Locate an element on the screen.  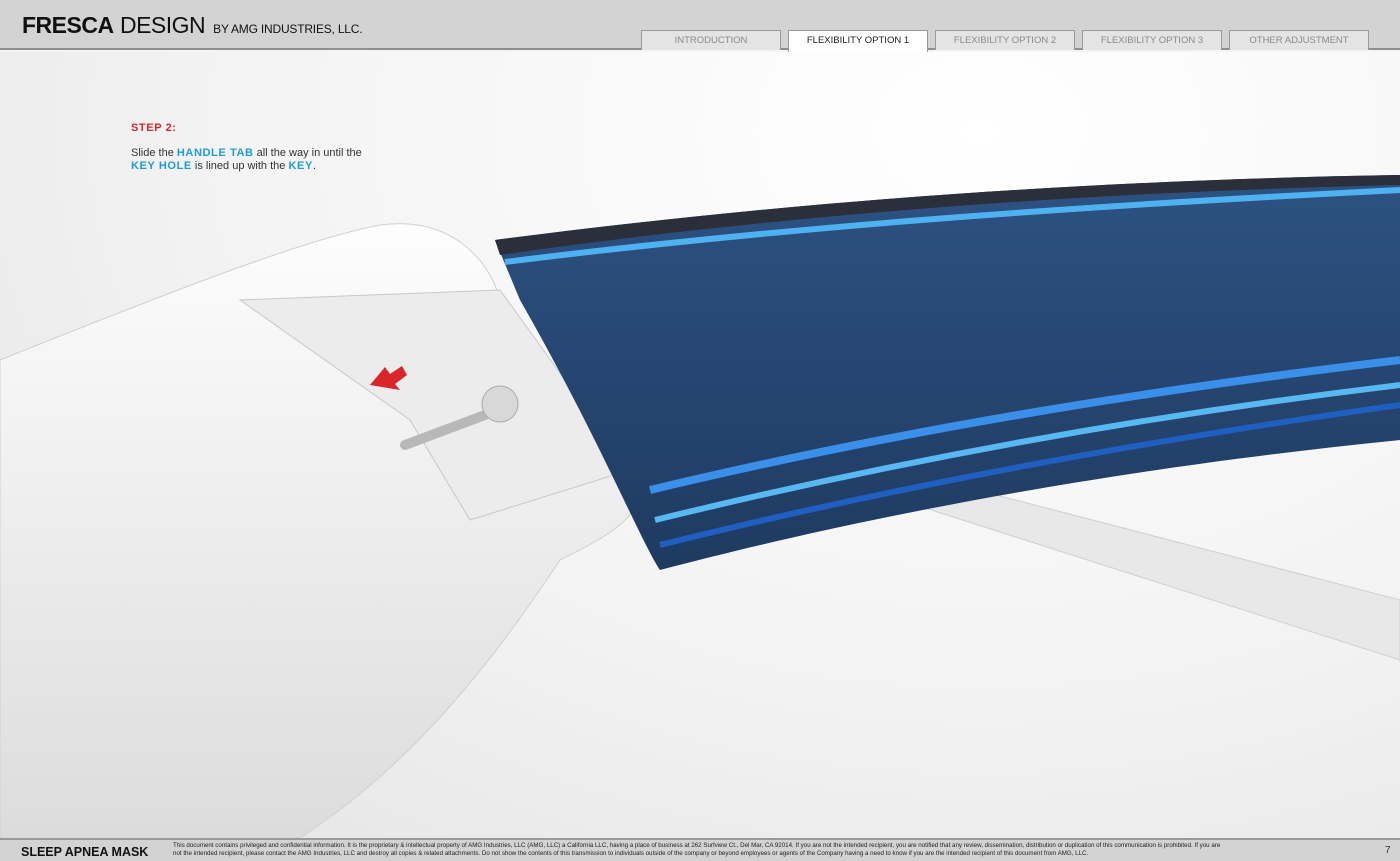
step-text: . is located at coordinates (314, 166).